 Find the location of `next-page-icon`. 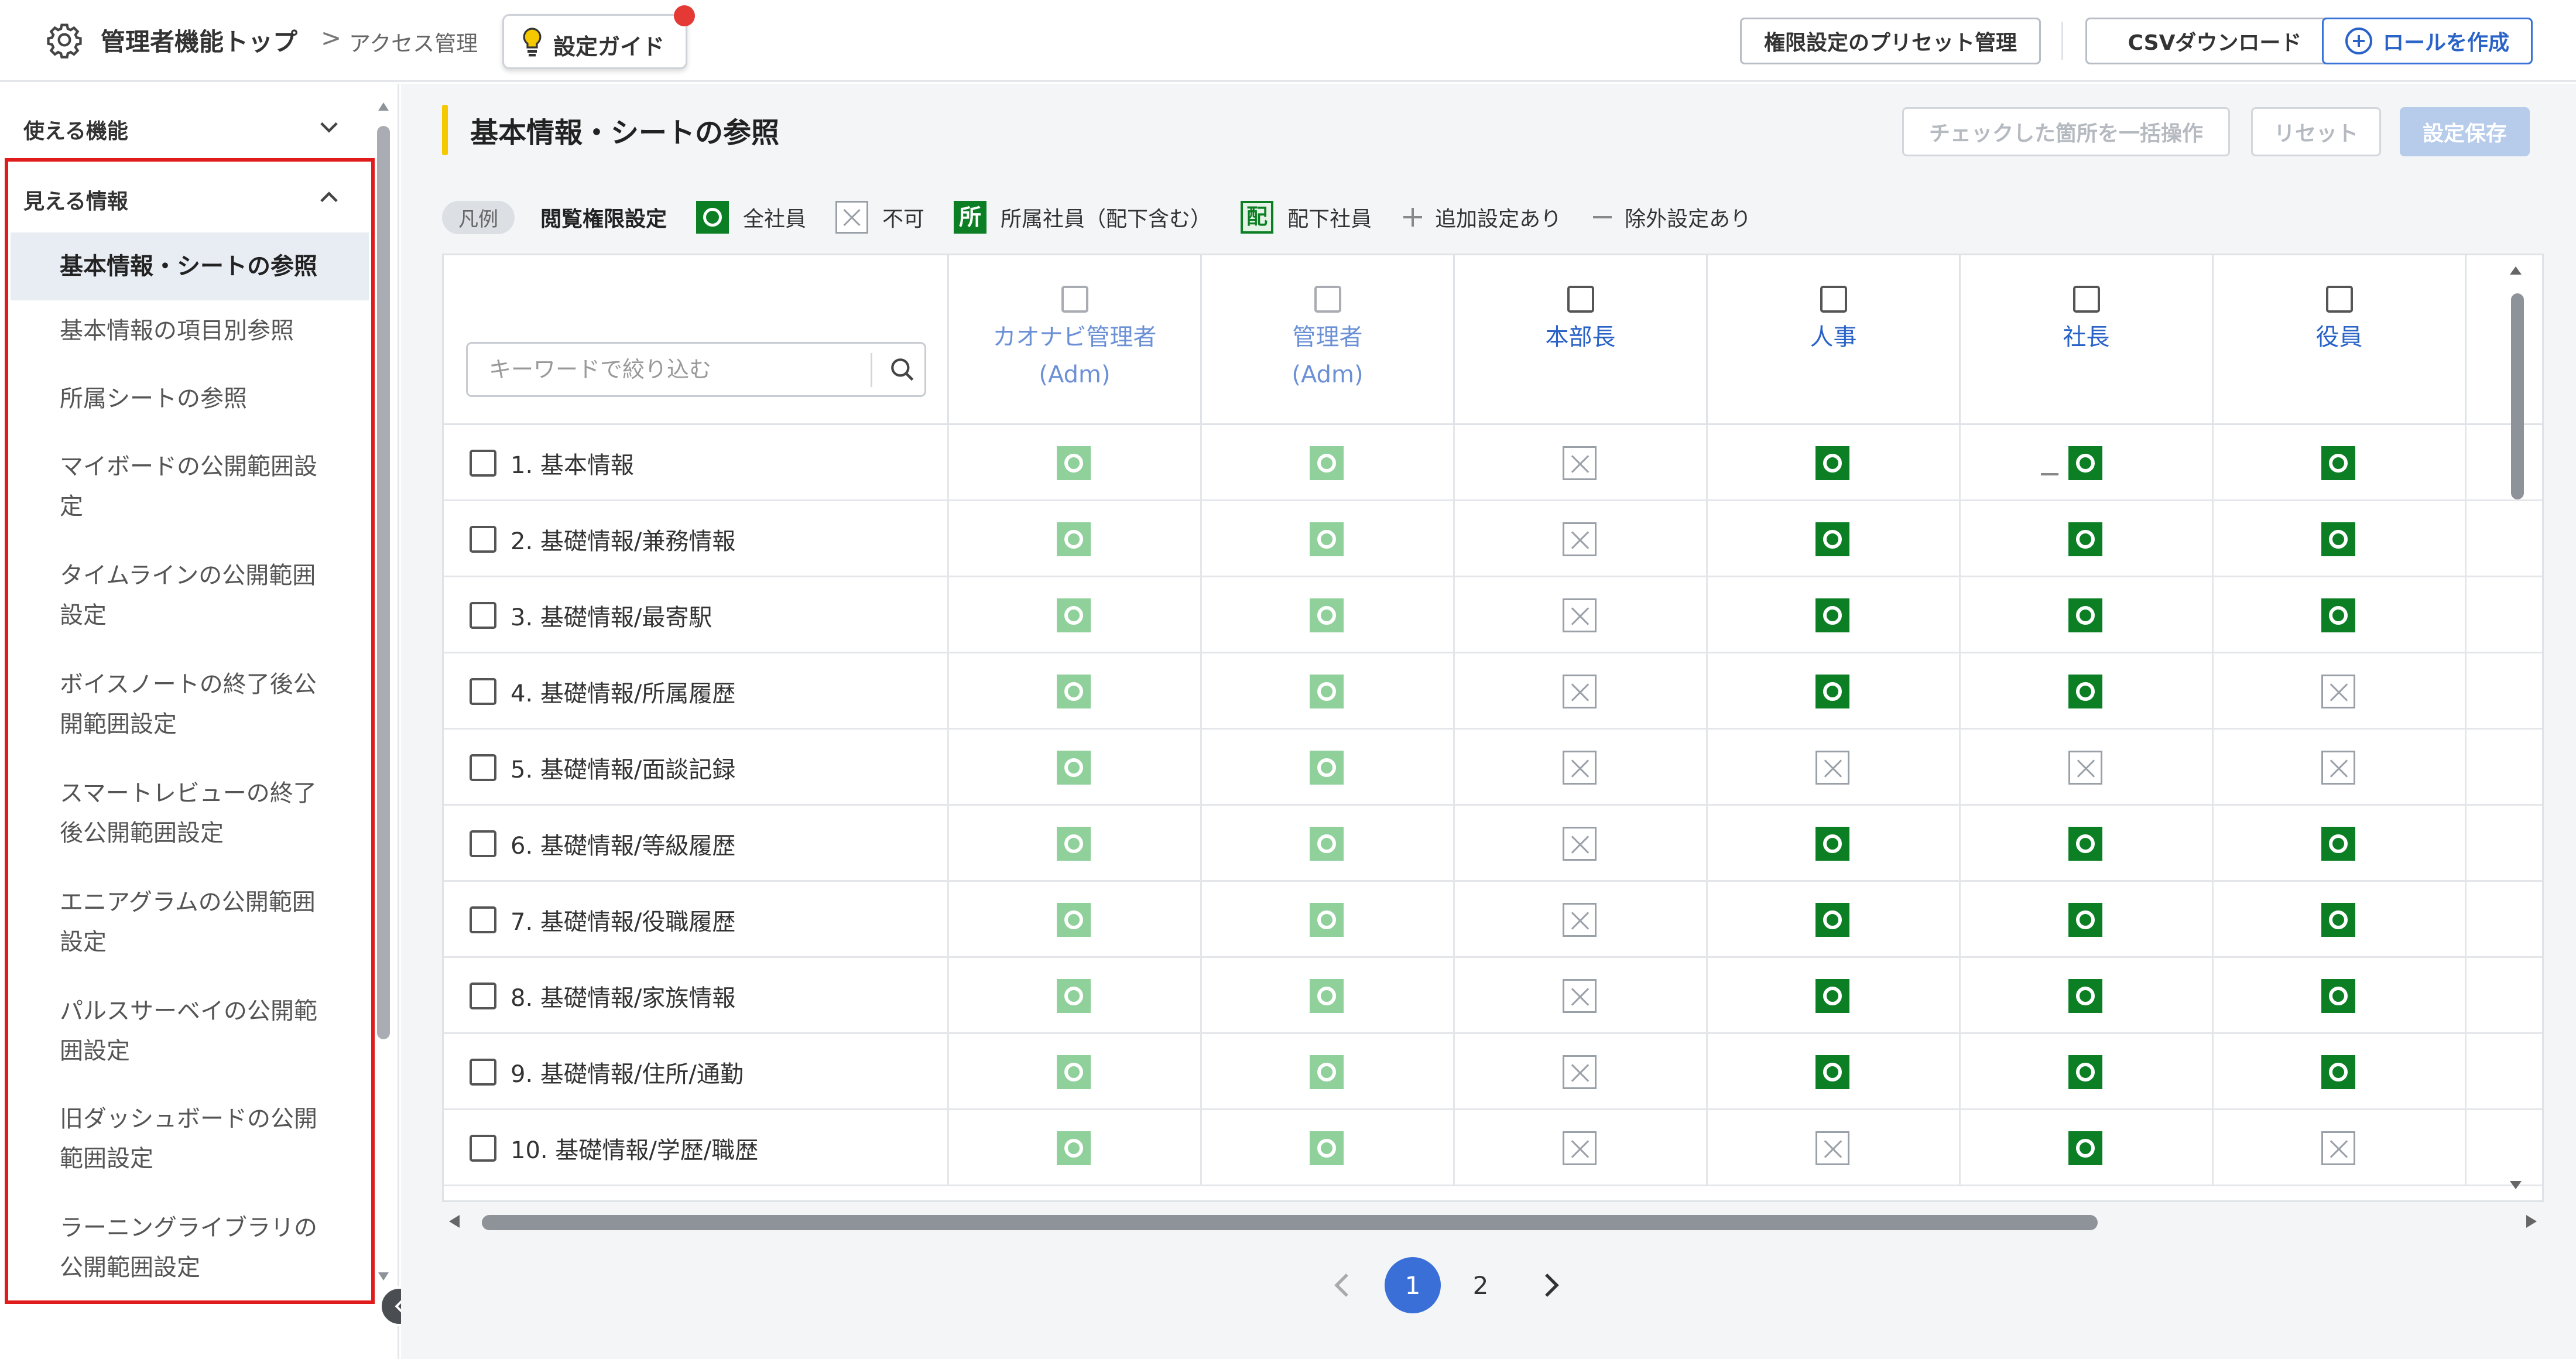

next-page-icon is located at coordinates (1549, 1285).